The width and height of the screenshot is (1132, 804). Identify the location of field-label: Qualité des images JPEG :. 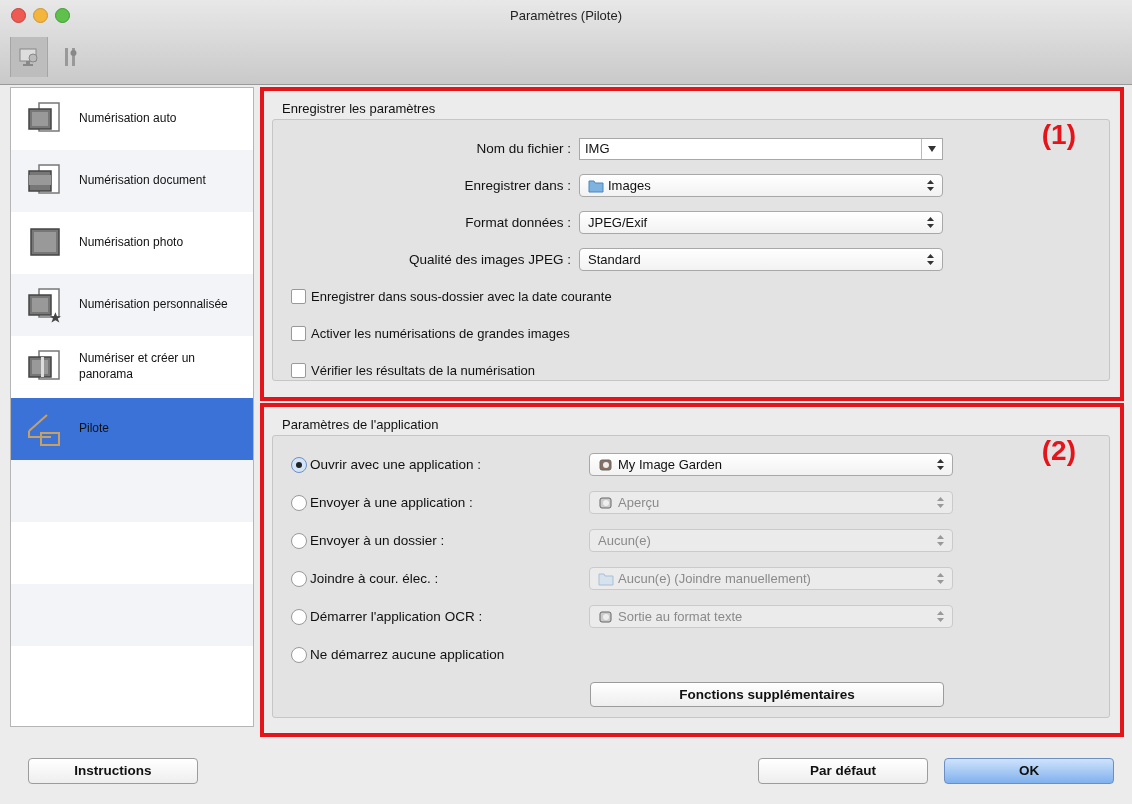
(489, 259).